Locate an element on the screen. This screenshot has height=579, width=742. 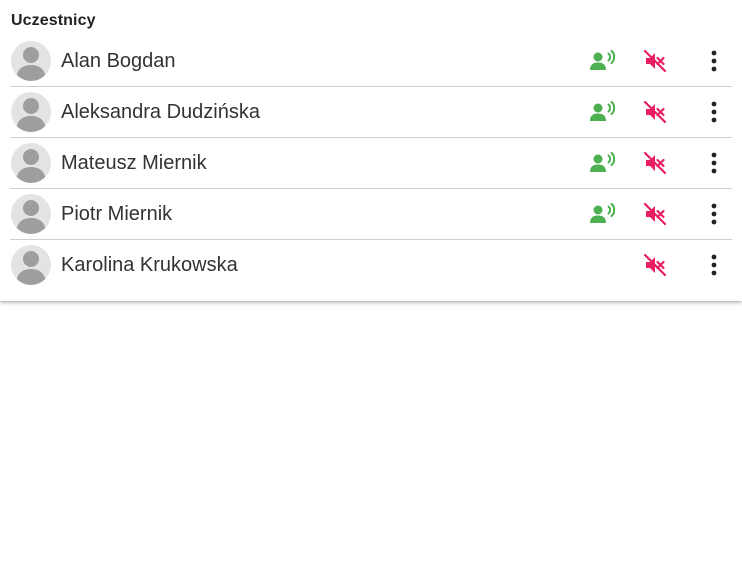
participant-name: Piotr Miernik is located at coordinates (117, 214).